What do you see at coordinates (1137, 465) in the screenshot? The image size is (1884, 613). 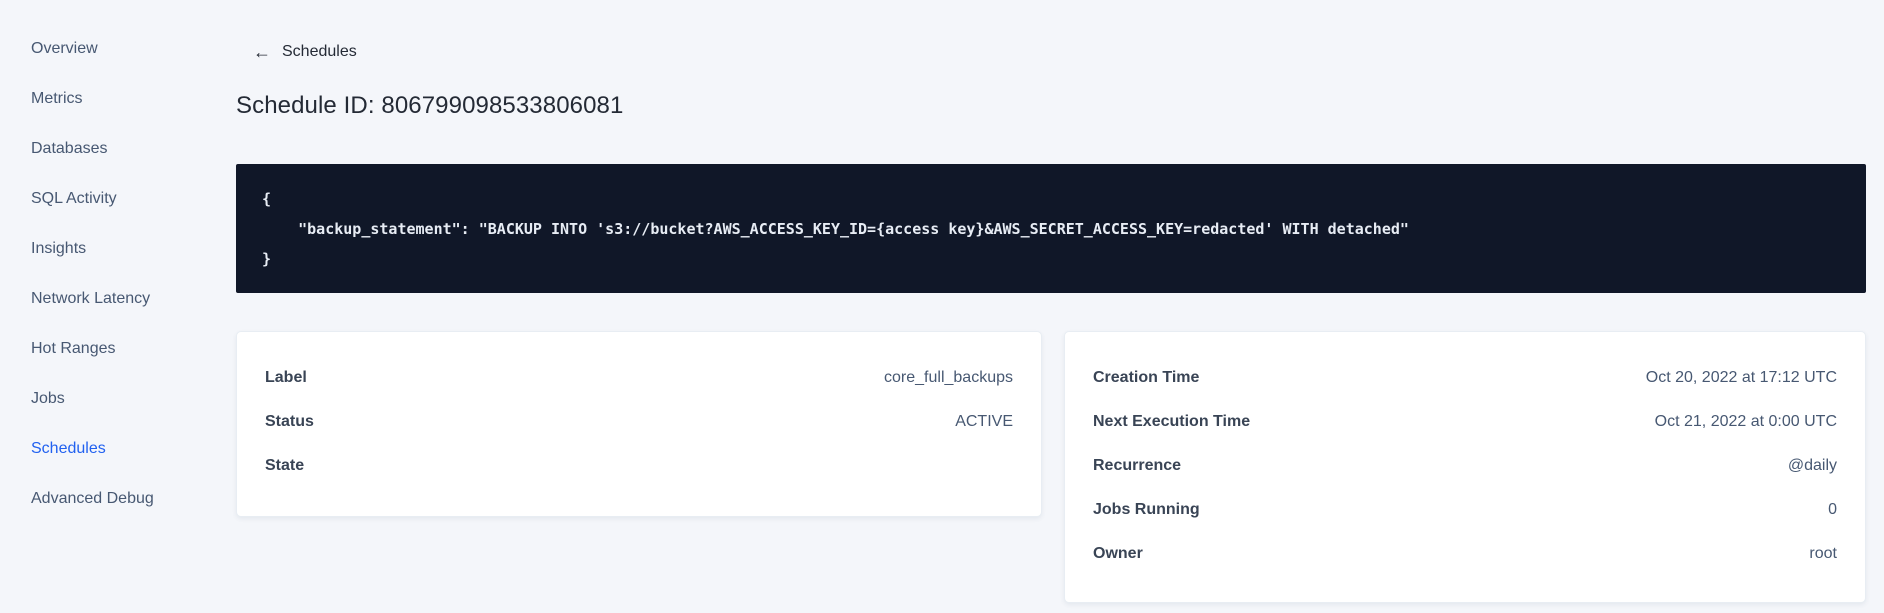 I see `detail-label: Recurrence` at bounding box center [1137, 465].